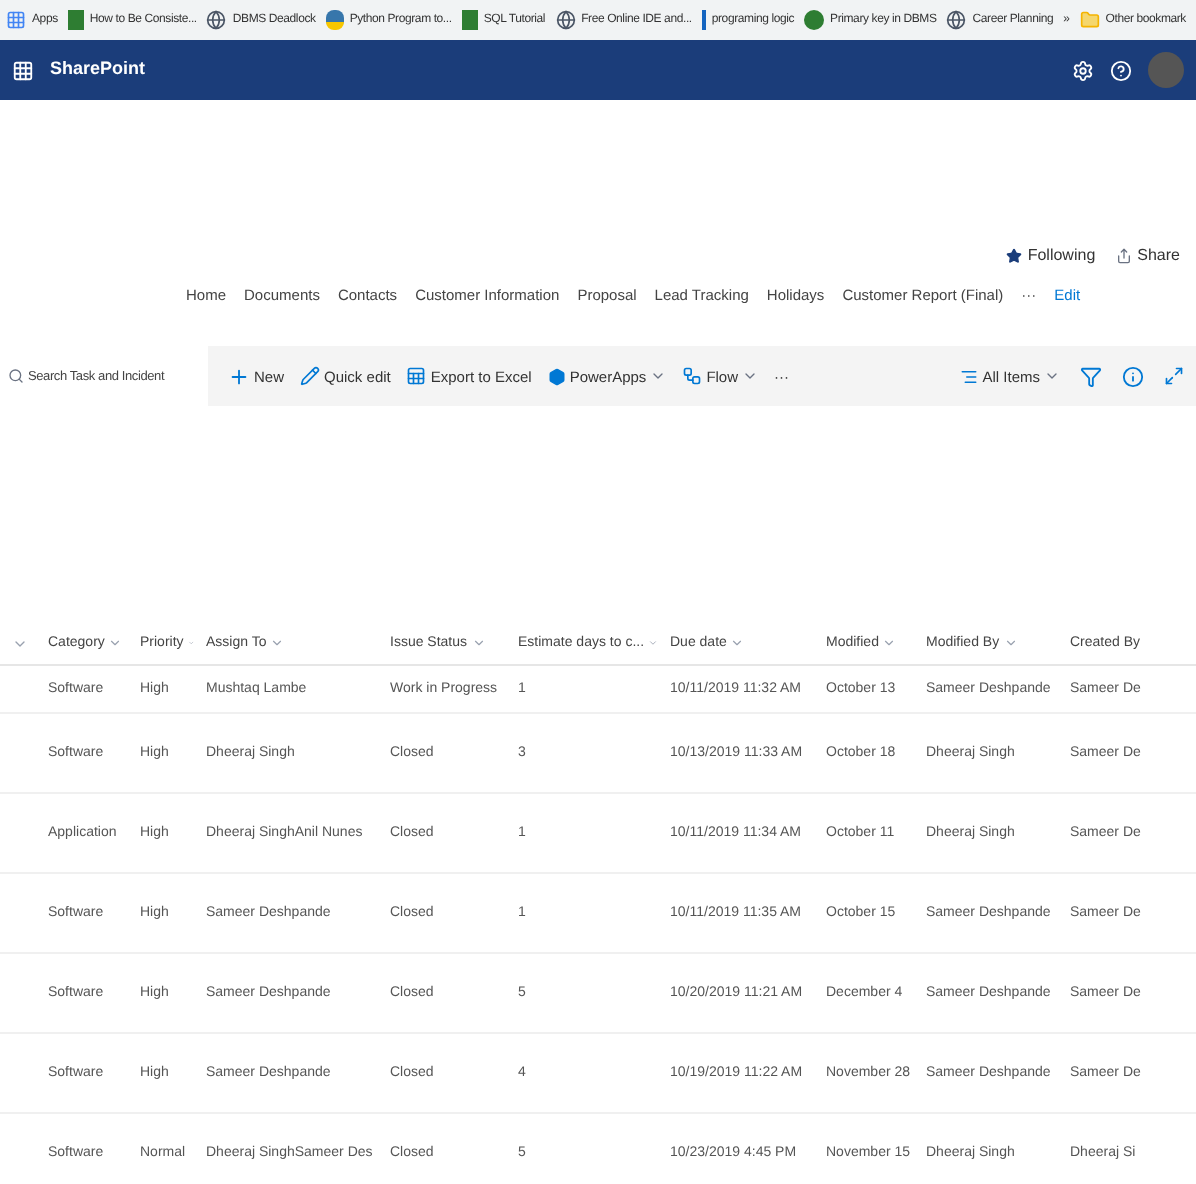 This screenshot has height=1184, width=1196. Describe the element at coordinates (1083, 70) in the screenshot. I see `settings-icon` at that location.